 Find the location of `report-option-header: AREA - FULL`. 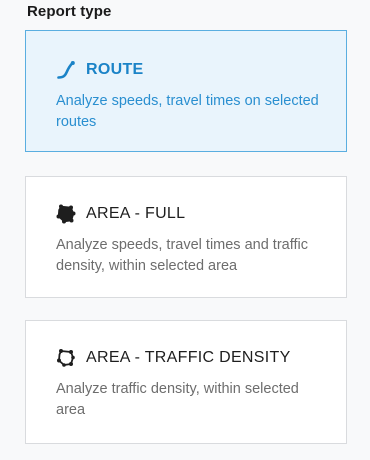

report-option-header: AREA - FULL is located at coordinates (120, 214).